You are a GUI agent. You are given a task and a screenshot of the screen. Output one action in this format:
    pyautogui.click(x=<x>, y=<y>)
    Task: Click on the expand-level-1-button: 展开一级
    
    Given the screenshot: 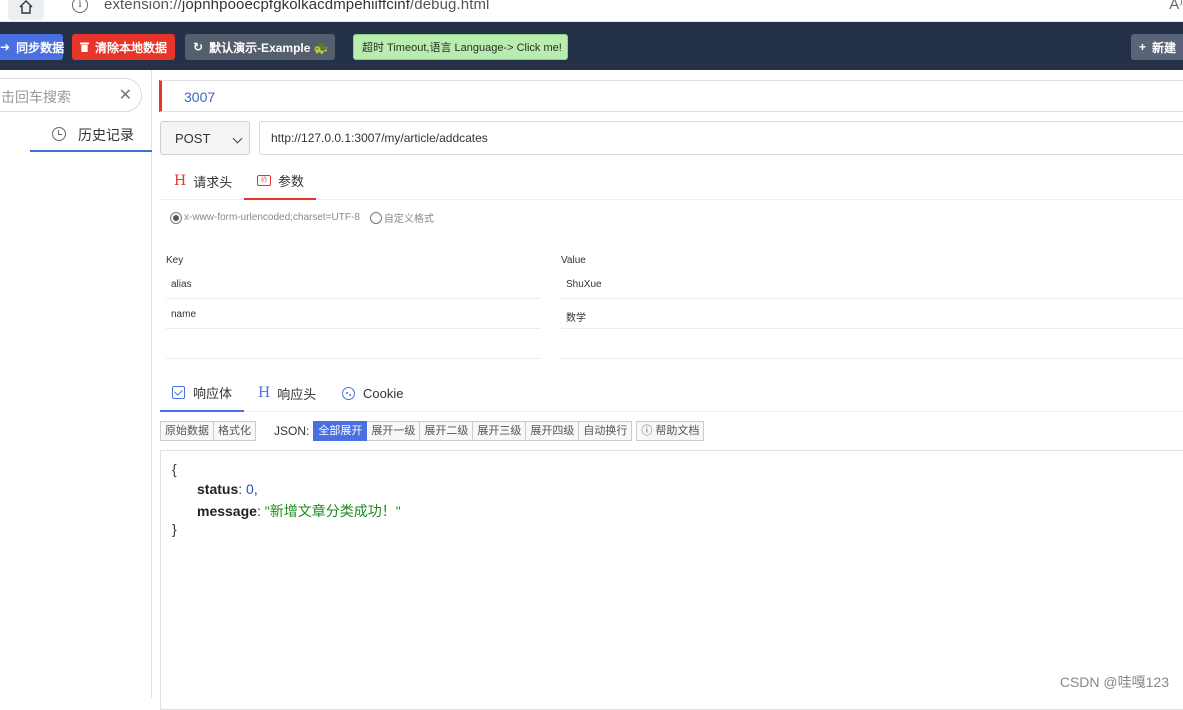 What is the action you would take?
    pyautogui.click(x=394, y=431)
    